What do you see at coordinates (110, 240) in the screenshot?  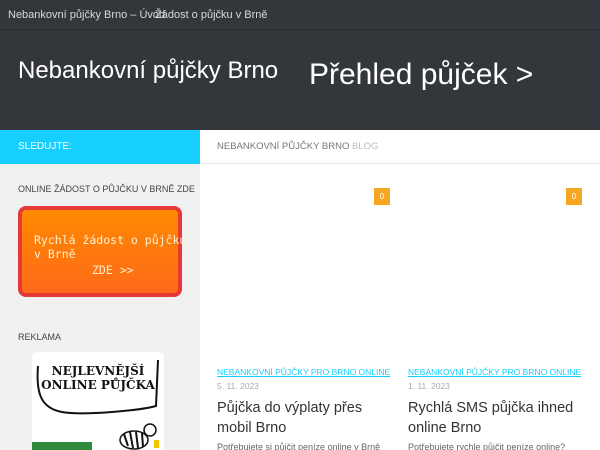 I see `quick-loan-banner-line1: Rychlá žádost o půjčku` at bounding box center [110, 240].